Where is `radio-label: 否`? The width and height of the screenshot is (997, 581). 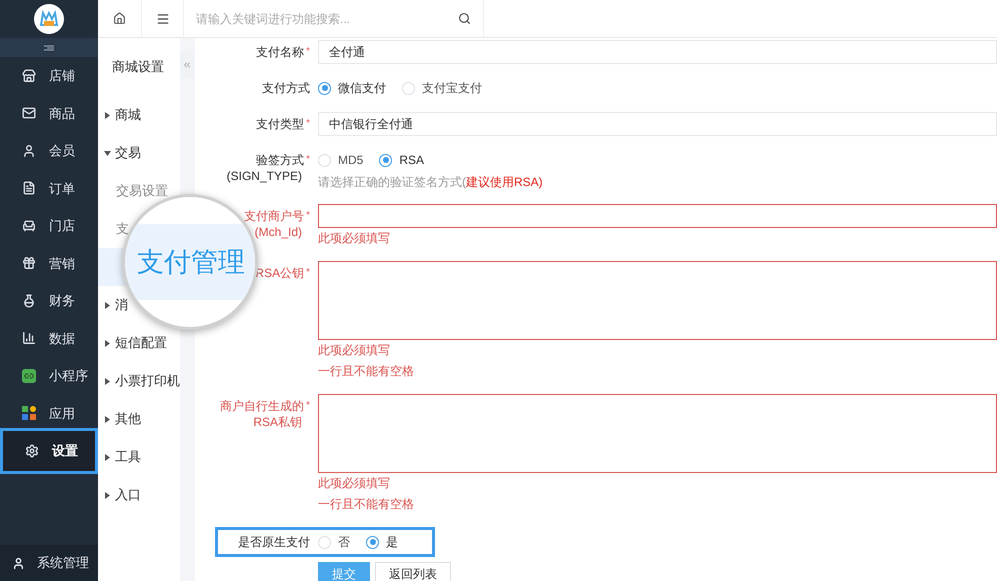 radio-label: 否 is located at coordinates (344, 542).